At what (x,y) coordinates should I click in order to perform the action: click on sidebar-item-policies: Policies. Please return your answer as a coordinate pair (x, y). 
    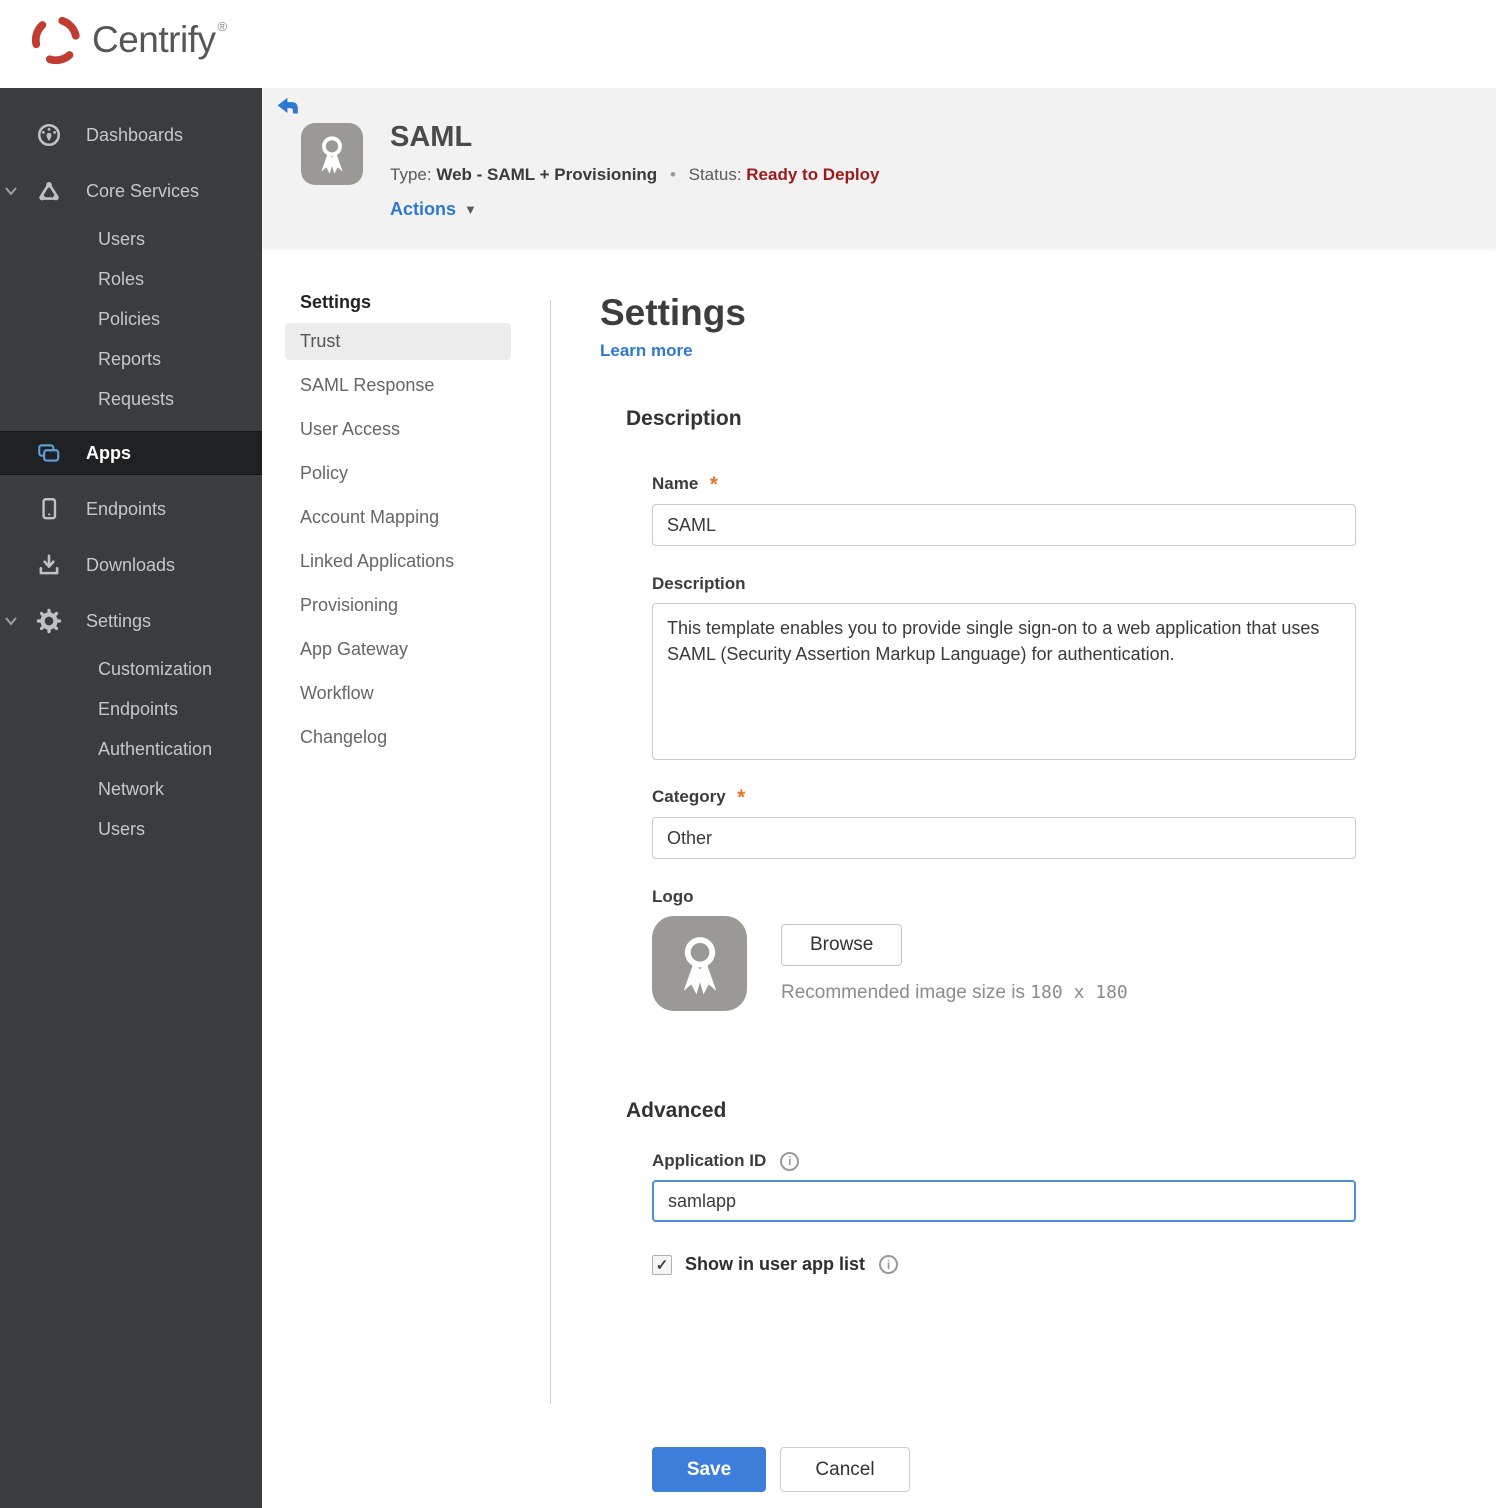
    Looking at the image, I should click on (131, 319).